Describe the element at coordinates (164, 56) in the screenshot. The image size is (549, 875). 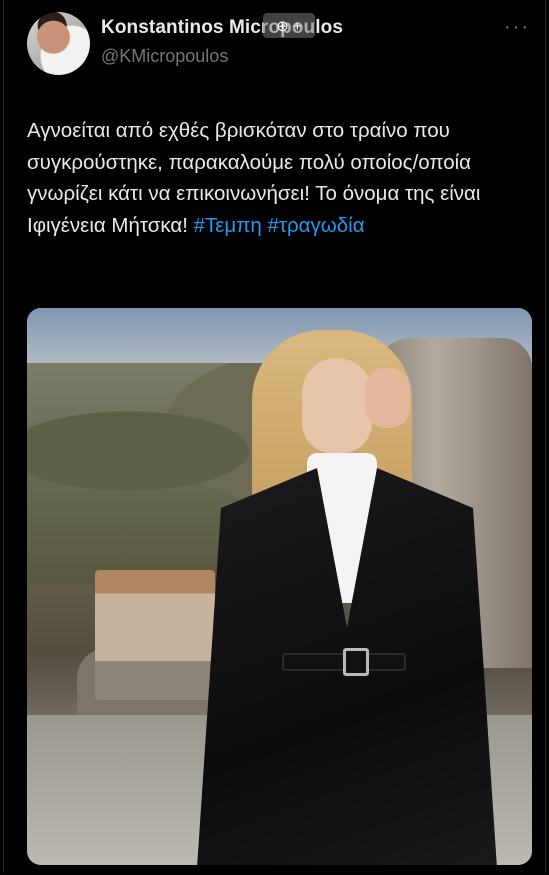
I see `author-handle: @KMicropoulos` at that location.